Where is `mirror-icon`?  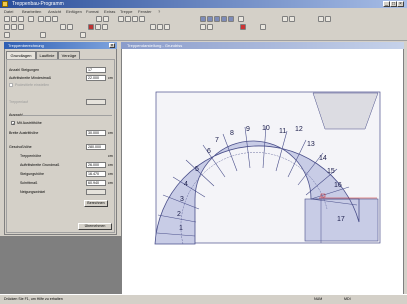
mirror-icon is located at coordinates (167, 27).